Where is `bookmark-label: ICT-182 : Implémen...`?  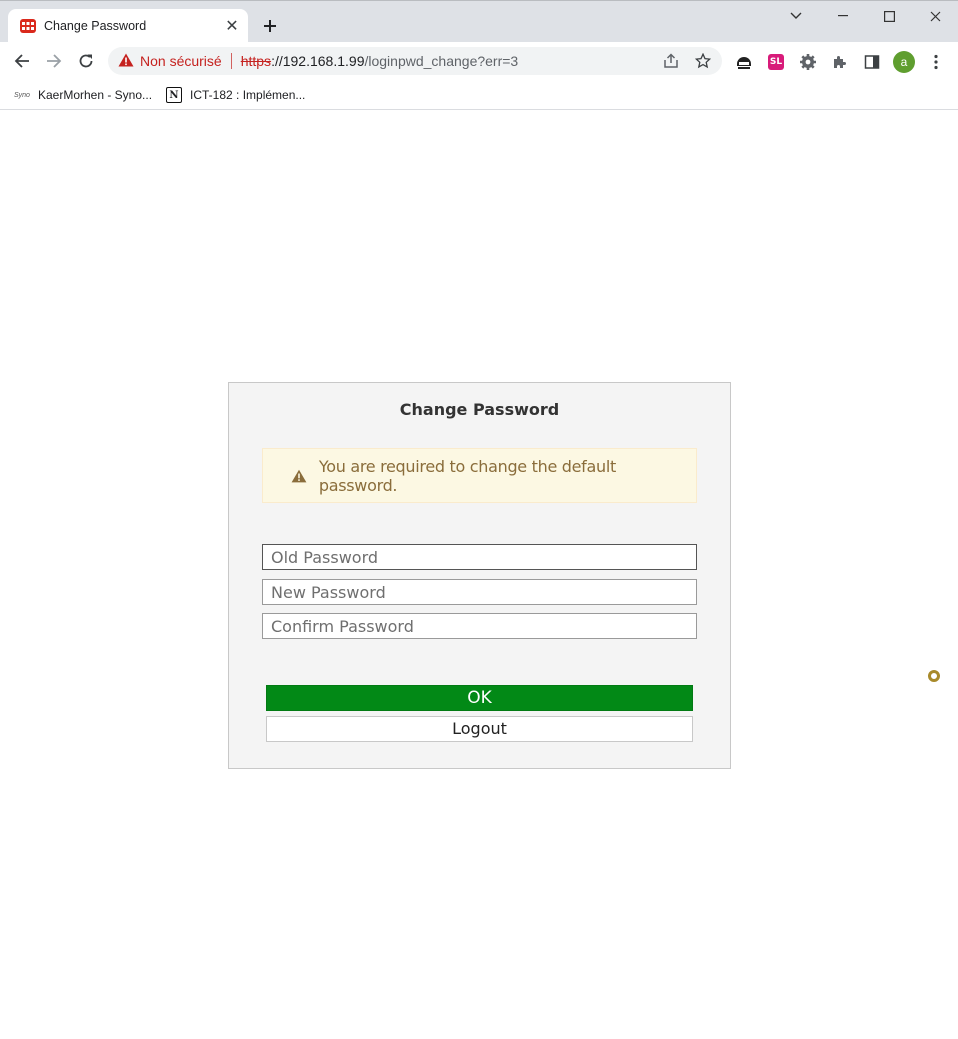 bookmark-label: ICT-182 : Implémen... is located at coordinates (248, 95).